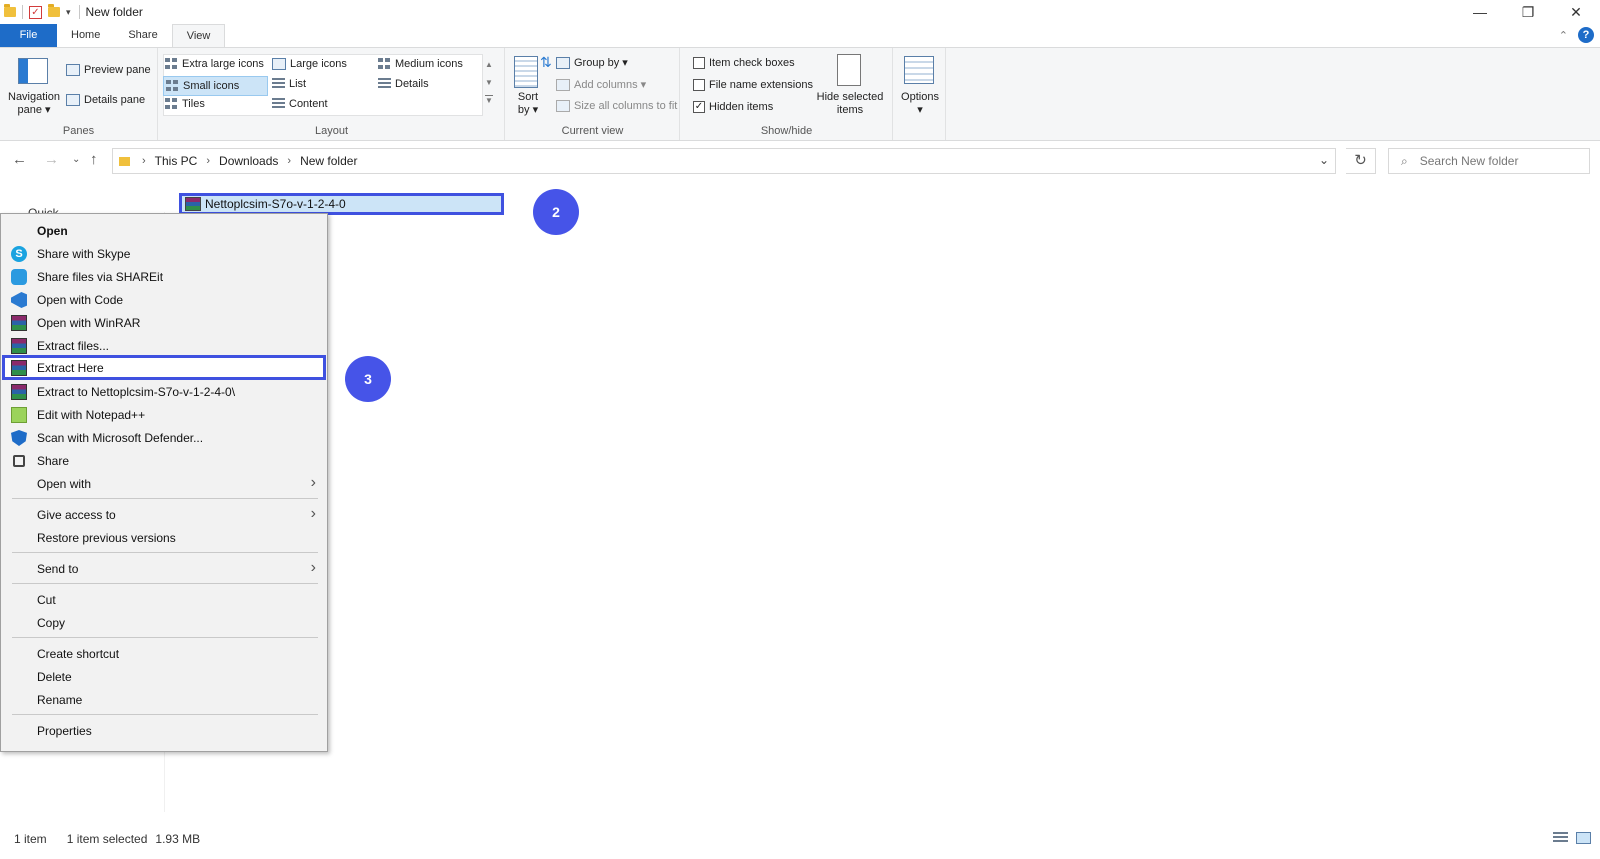  I want to click on menu-item-share-via-shareit: Share files via SHAREit, so click(164, 276).